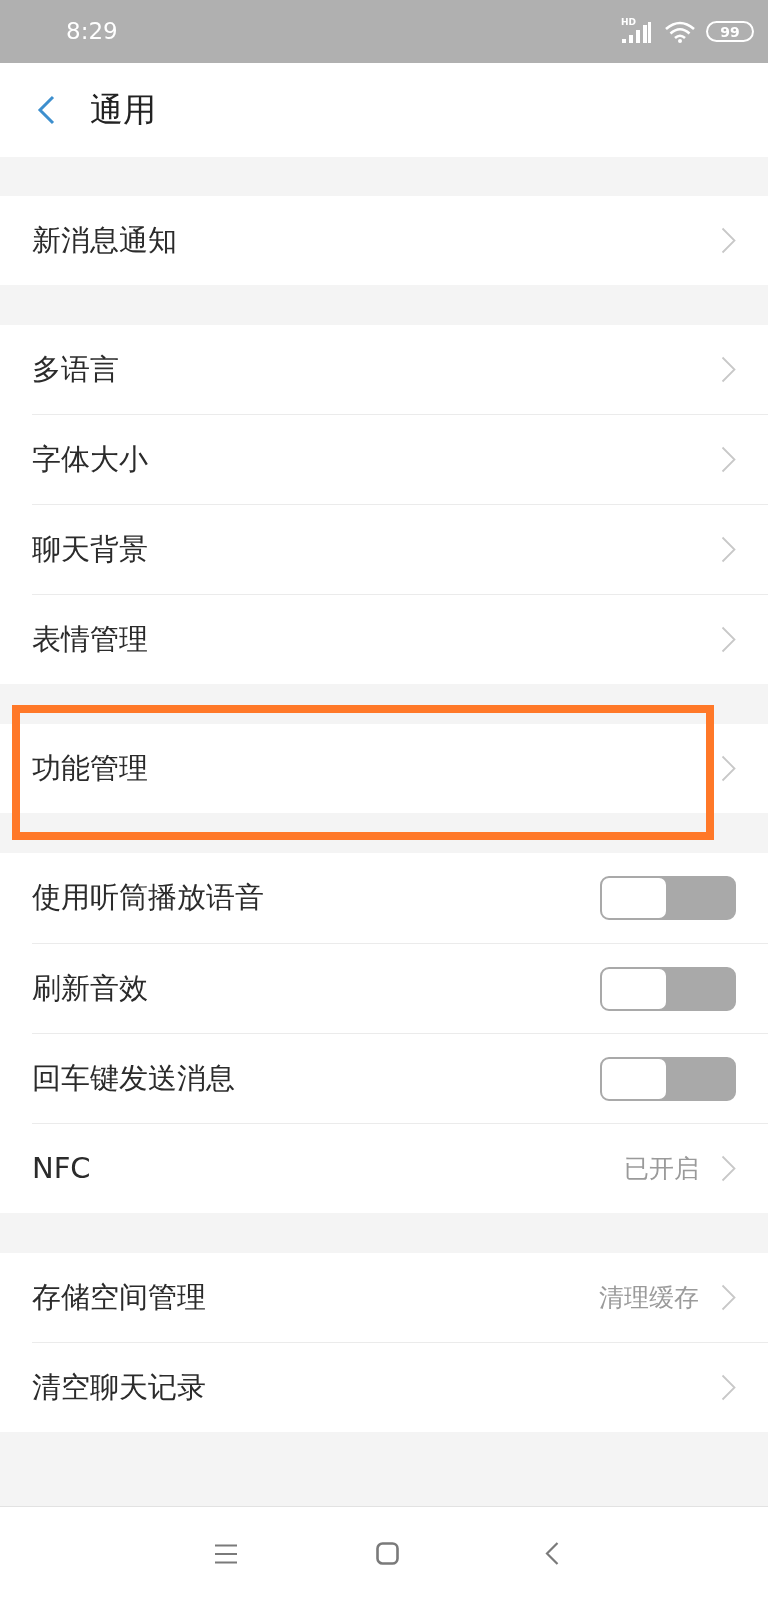 The width and height of the screenshot is (768, 1600). What do you see at coordinates (552, 1553) in the screenshot?
I see `back-icon` at bounding box center [552, 1553].